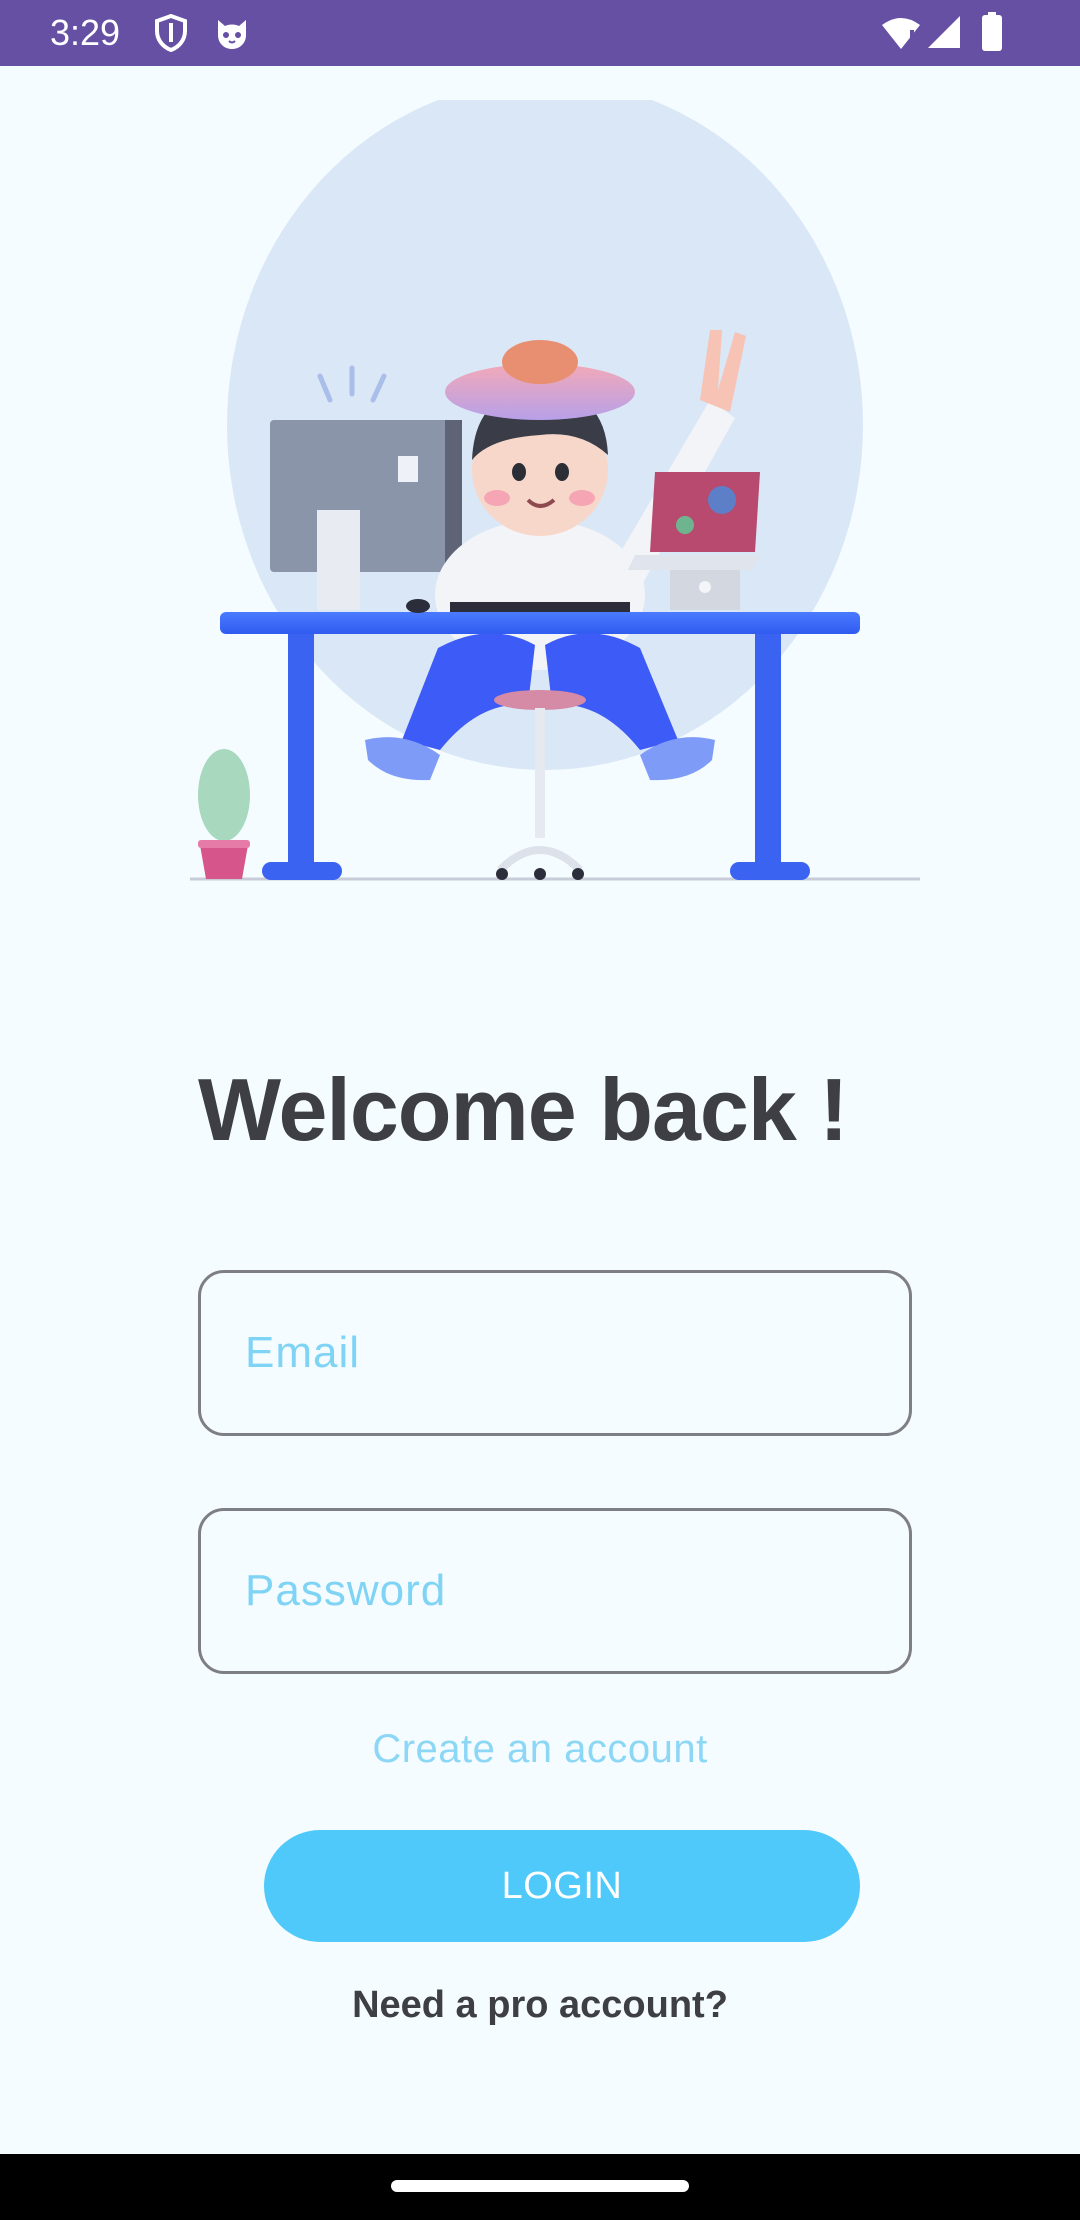 The image size is (1080, 2220). What do you see at coordinates (555, 1591) in the screenshot?
I see `password-field` at bounding box center [555, 1591].